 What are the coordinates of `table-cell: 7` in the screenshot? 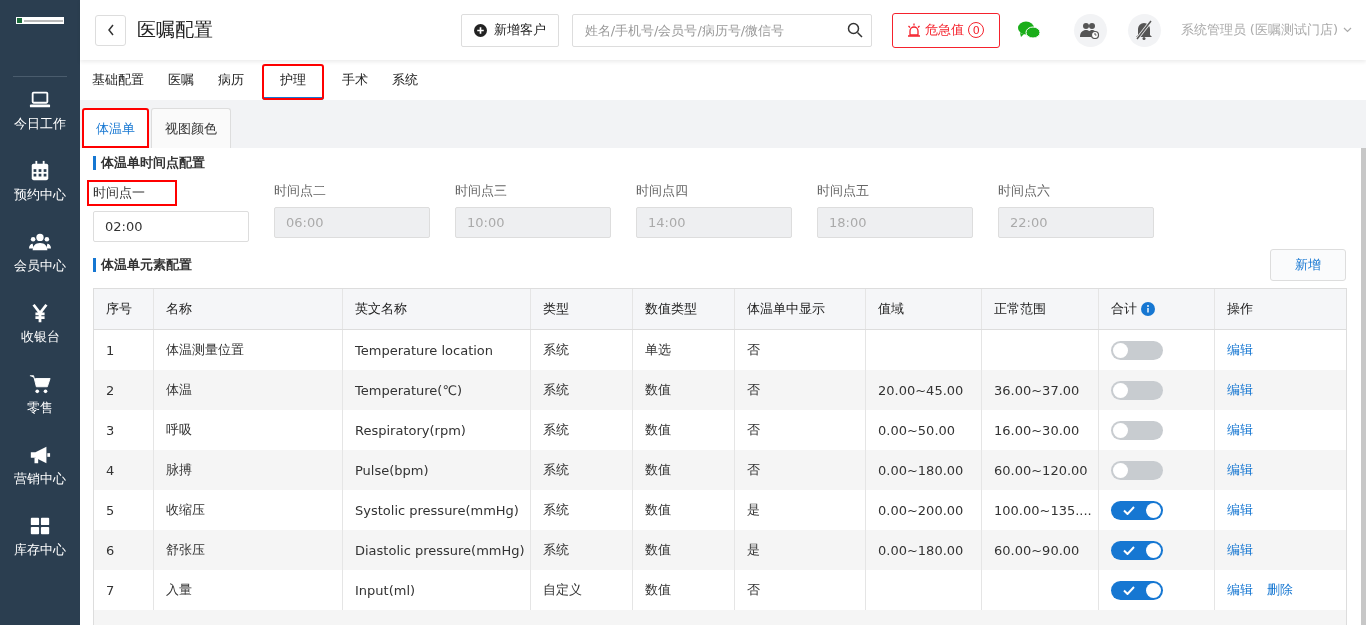 It's located at (110, 590).